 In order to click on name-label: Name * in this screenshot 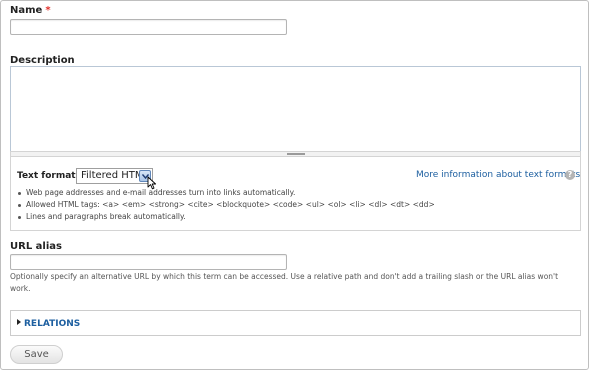, I will do `click(30, 10)`.